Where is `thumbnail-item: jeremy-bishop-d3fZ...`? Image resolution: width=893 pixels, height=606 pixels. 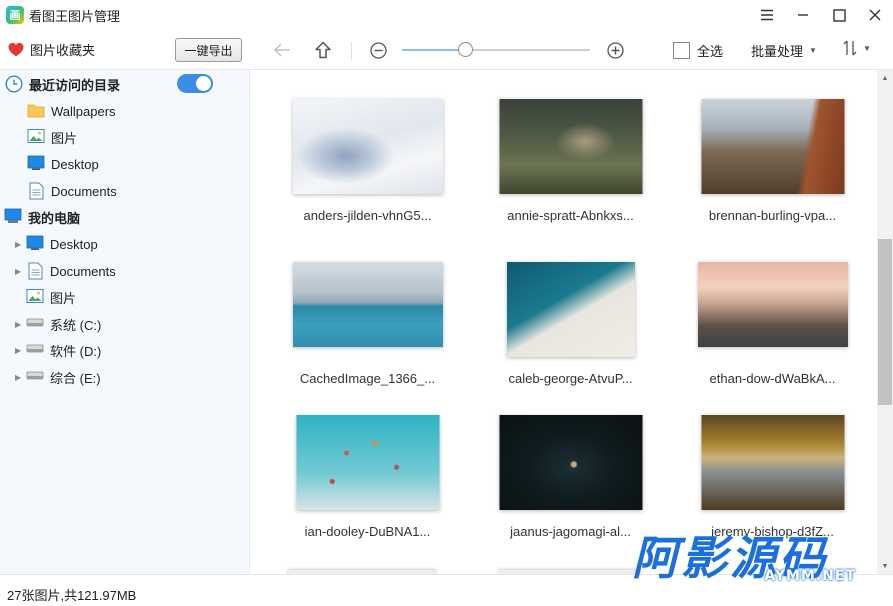 thumbnail-item: jeremy-bishop-d3fZ... is located at coordinates (772, 462).